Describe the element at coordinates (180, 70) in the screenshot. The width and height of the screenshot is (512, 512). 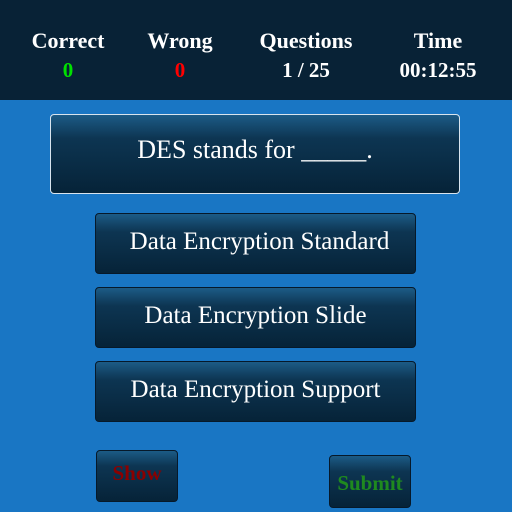
I see `wrong-count: 0` at that location.